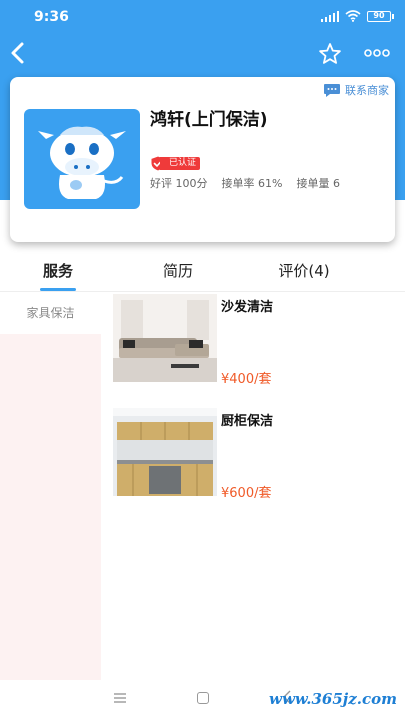  Describe the element at coordinates (179, 183) in the screenshot. I see `rating-stat: 好评 100分` at that location.